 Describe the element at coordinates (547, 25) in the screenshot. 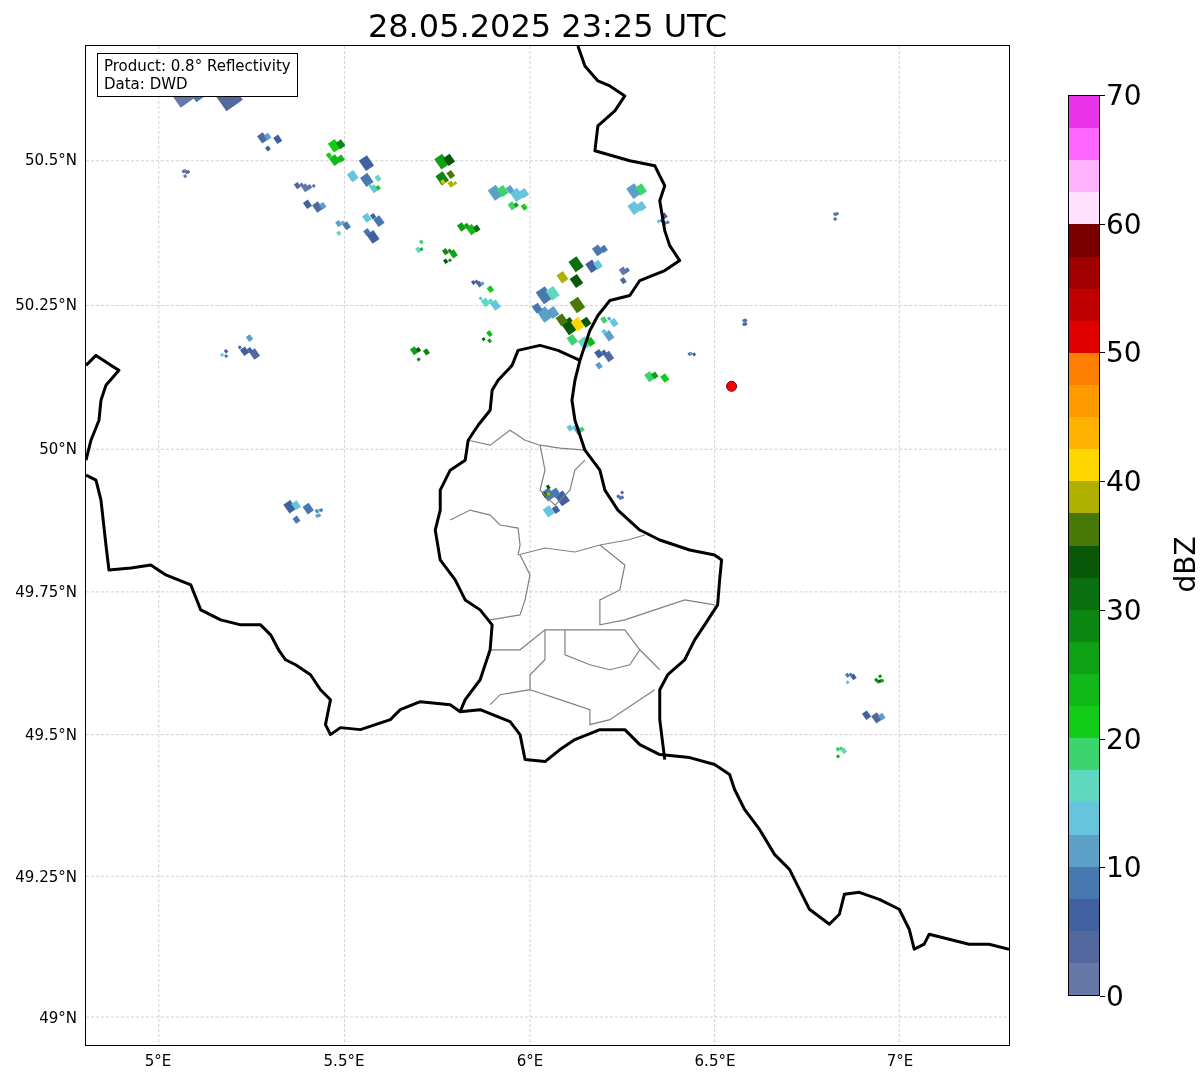

I see `chart-title: 28.05.2025 23:25 UTC` at that location.